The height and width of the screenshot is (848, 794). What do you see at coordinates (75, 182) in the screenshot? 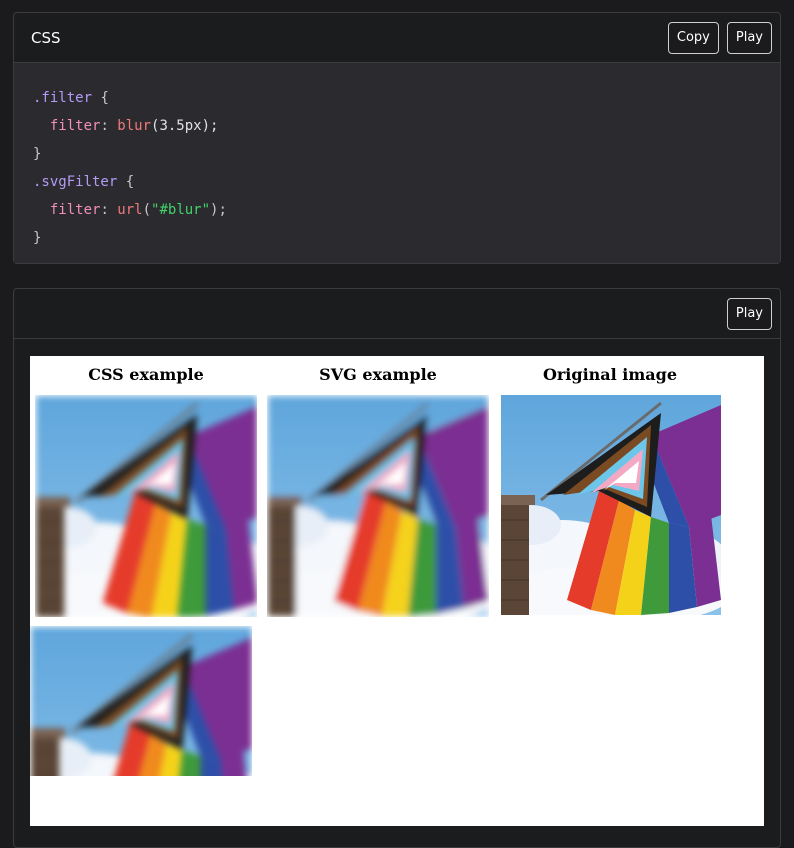
I see `code-selector: .svgFilter` at bounding box center [75, 182].